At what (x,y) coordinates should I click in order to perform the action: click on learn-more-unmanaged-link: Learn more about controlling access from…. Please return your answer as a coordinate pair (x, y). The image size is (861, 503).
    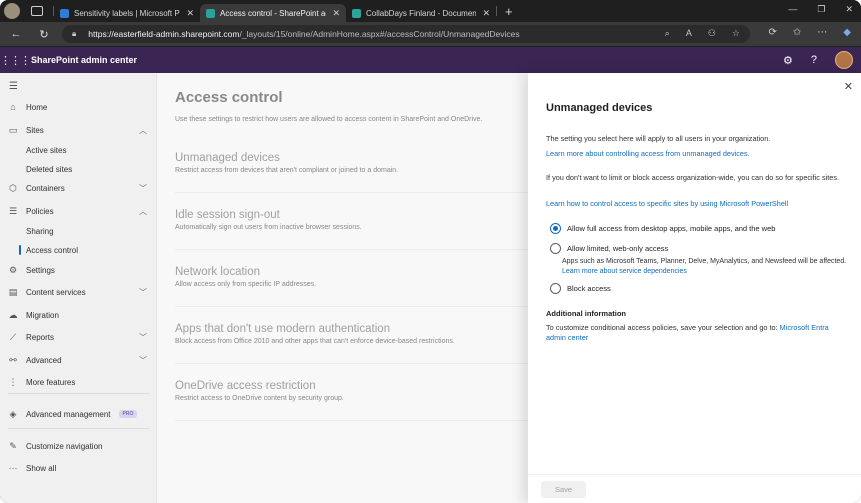
    Looking at the image, I should click on (696, 154).